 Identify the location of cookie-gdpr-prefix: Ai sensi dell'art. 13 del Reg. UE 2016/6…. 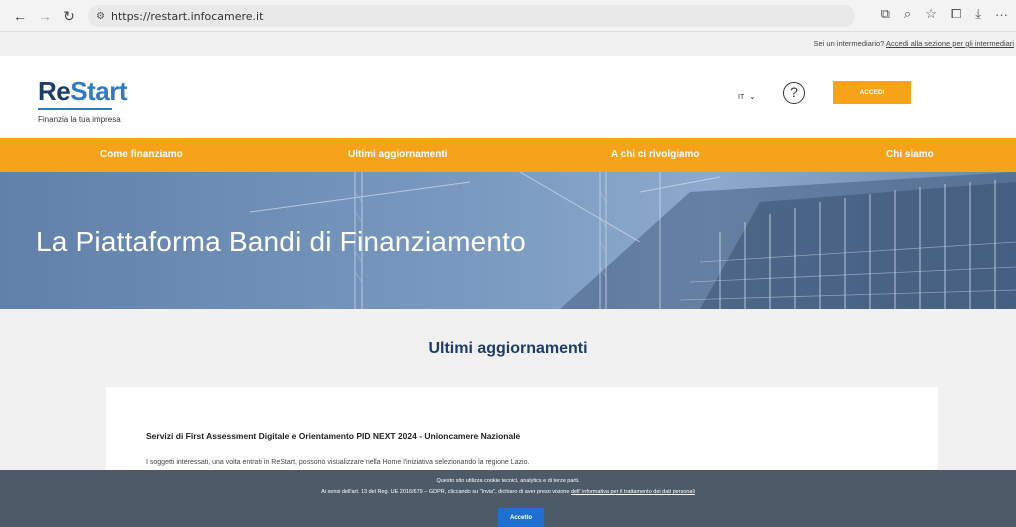
(445, 492).